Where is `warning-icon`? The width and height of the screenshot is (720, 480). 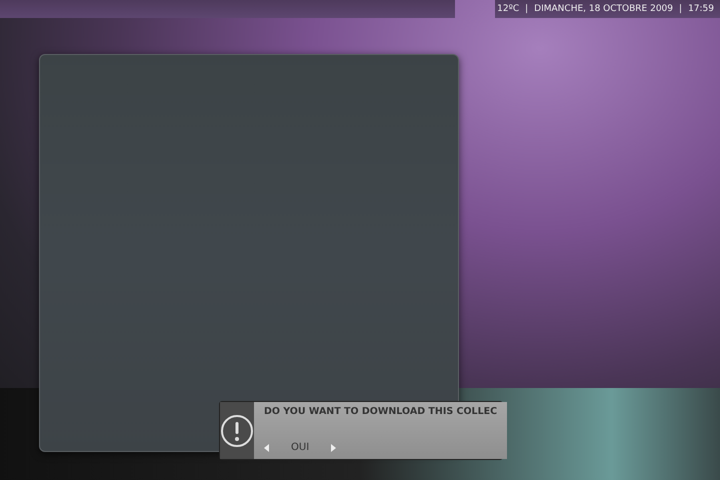
warning-icon is located at coordinates (237, 431).